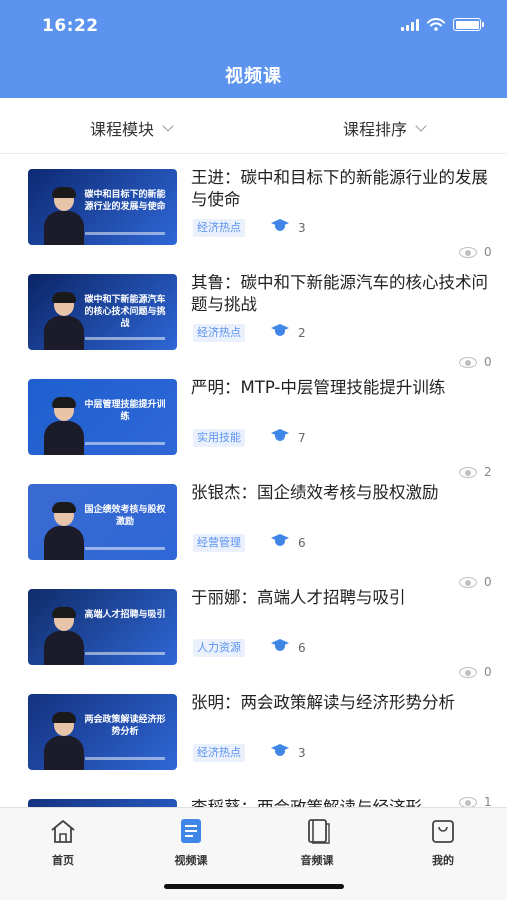  I want to click on video-doc-icon, so click(191, 831).